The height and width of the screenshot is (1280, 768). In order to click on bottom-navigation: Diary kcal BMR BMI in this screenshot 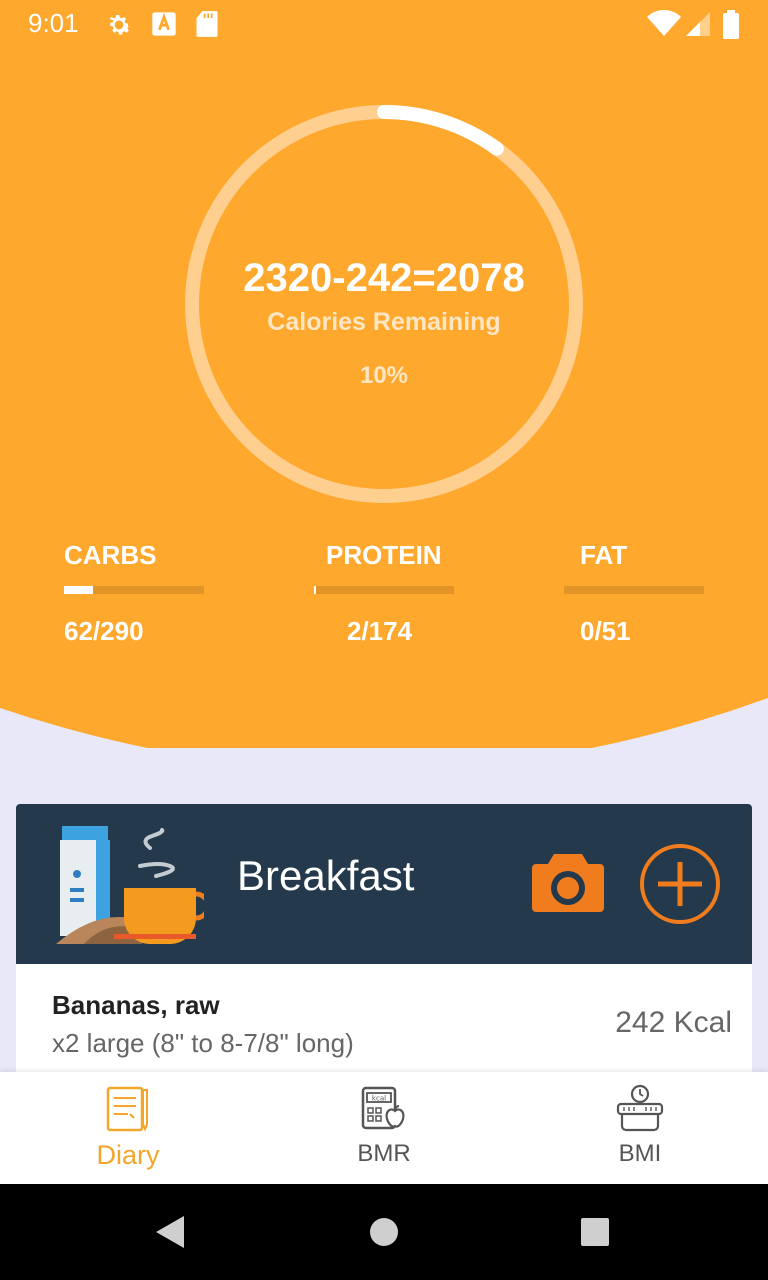, I will do `click(384, 1128)`.